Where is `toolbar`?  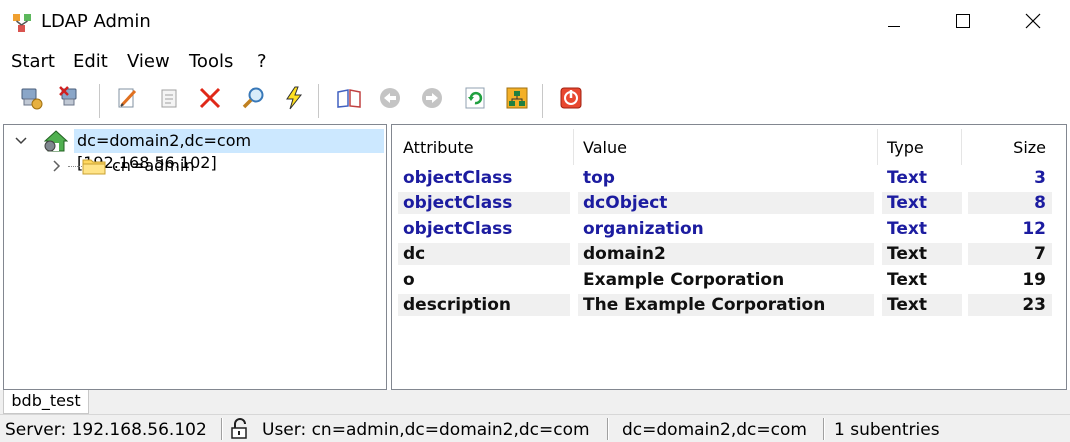
toolbar is located at coordinates (535, 100).